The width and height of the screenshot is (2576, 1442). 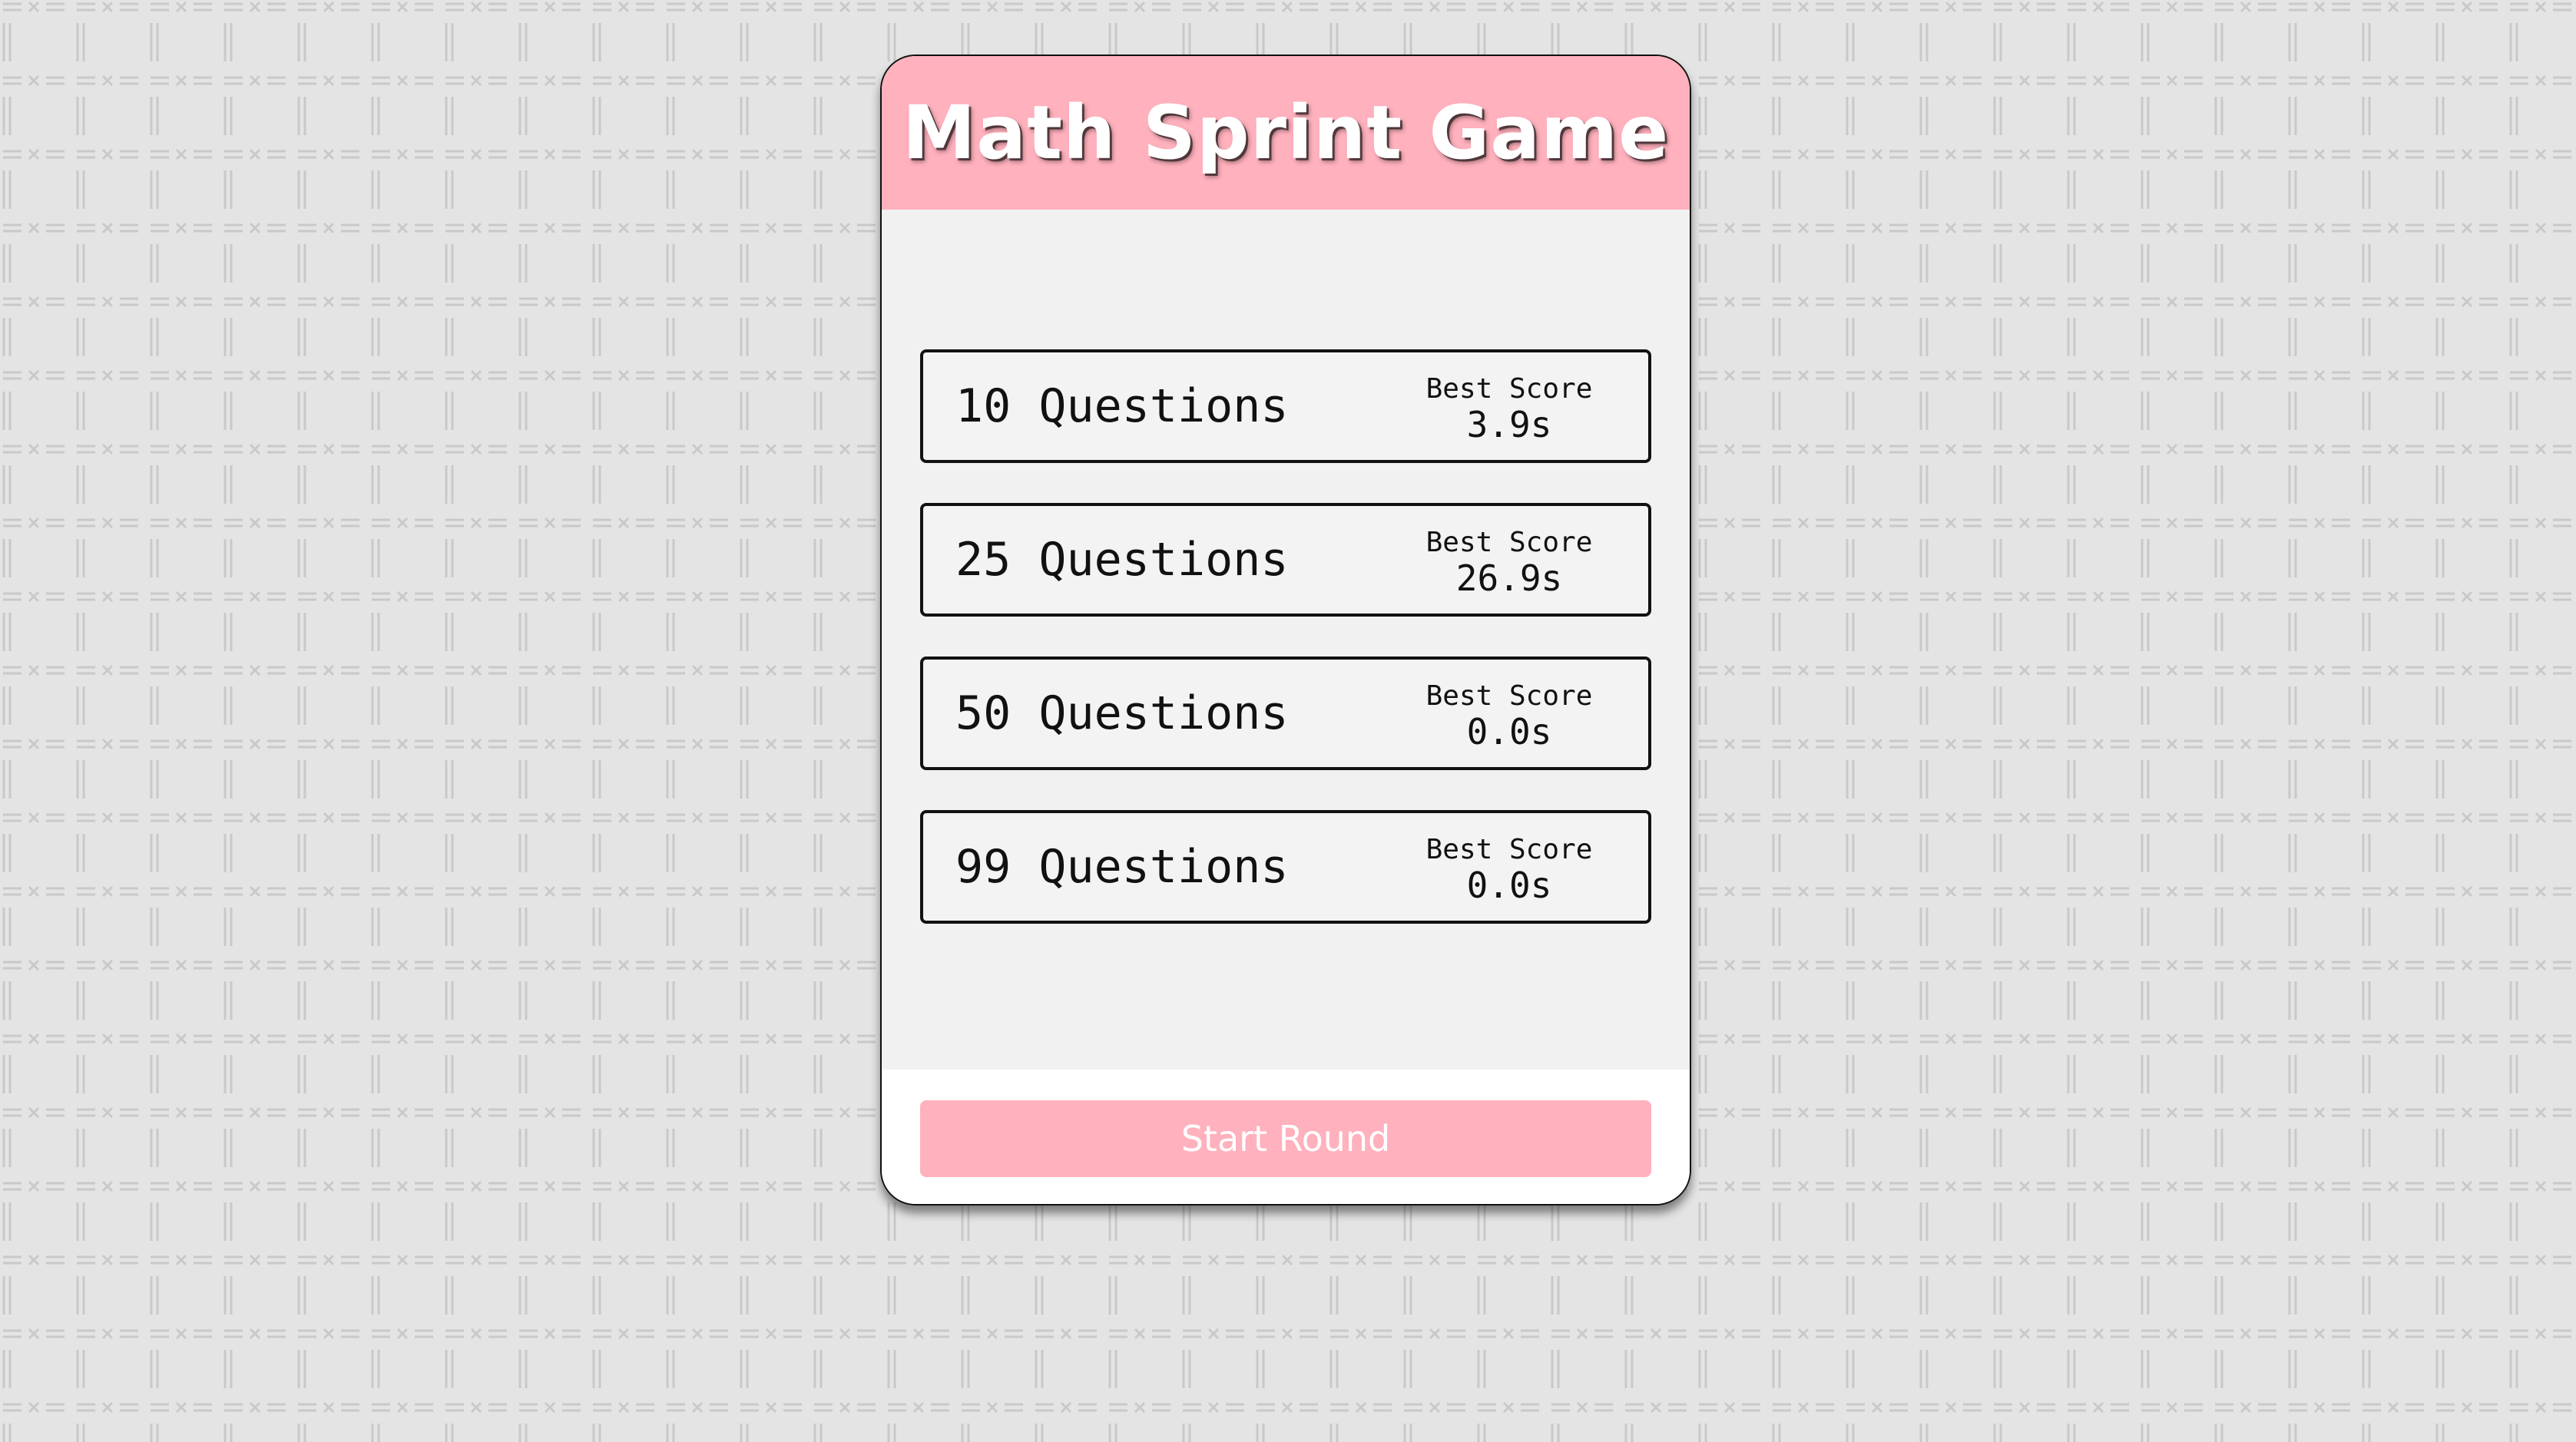 I want to click on card-footer: Start Round, so click(x=1286, y=1137).